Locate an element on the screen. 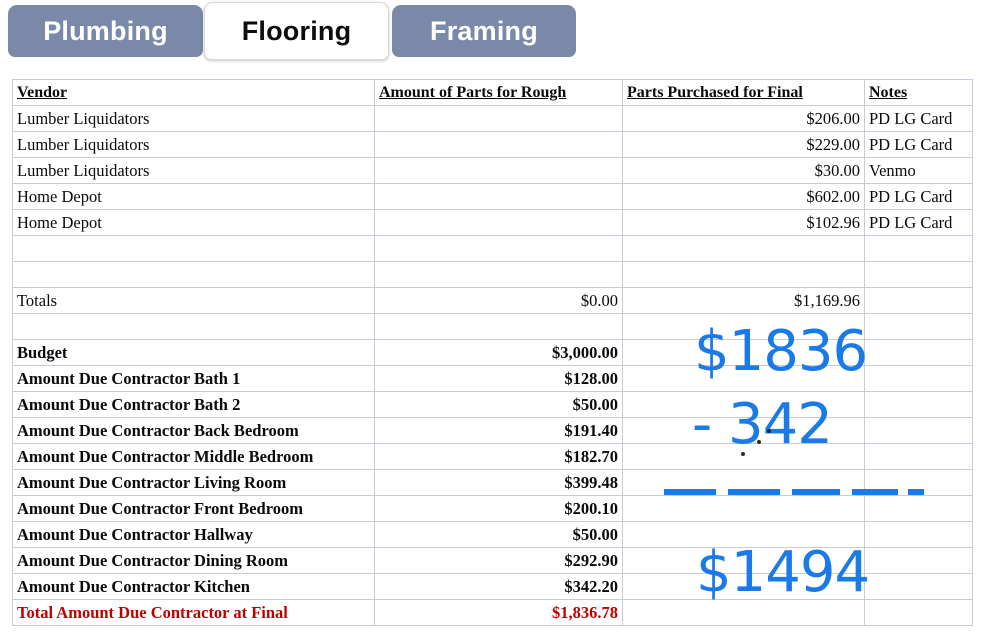  table-cell: $342.20 is located at coordinates (498, 586).